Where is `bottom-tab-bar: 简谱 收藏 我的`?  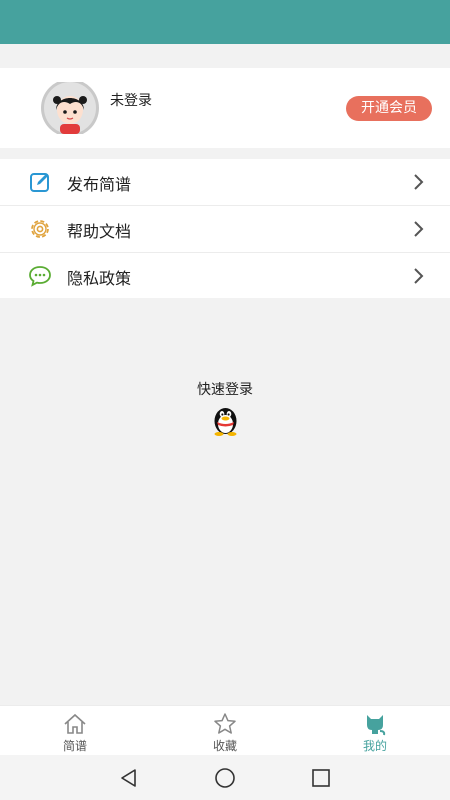 bottom-tab-bar: 简谱 收藏 我的 is located at coordinates (225, 730).